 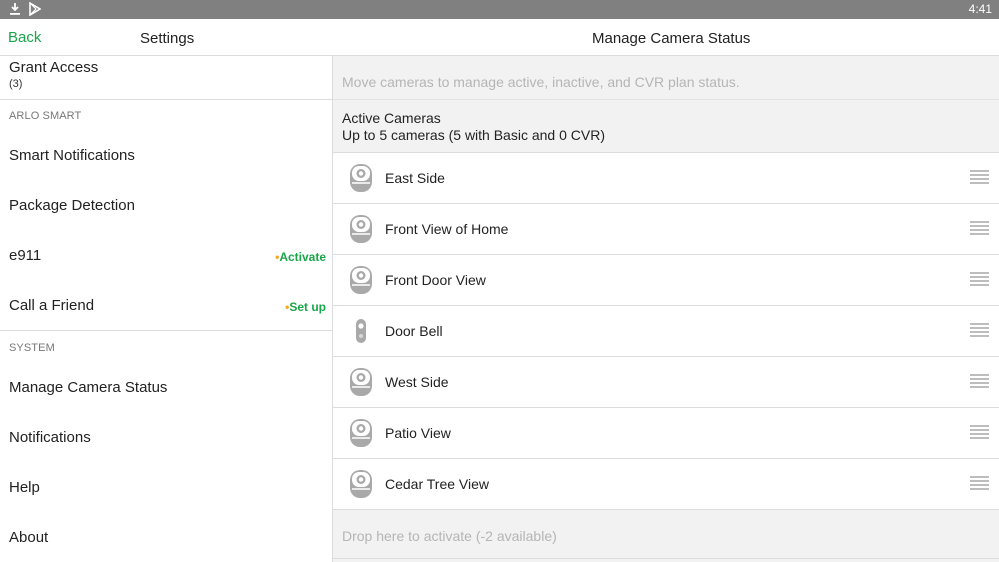 What do you see at coordinates (167, 38) in the screenshot?
I see `settings-title: Settings` at bounding box center [167, 38].